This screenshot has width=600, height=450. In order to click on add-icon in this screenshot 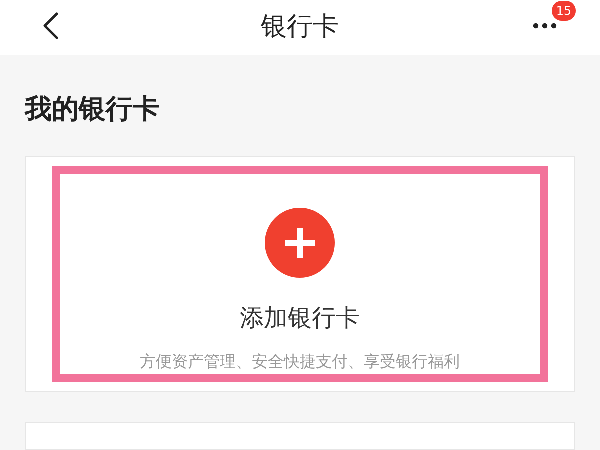, I will do `click(300, 243)`.